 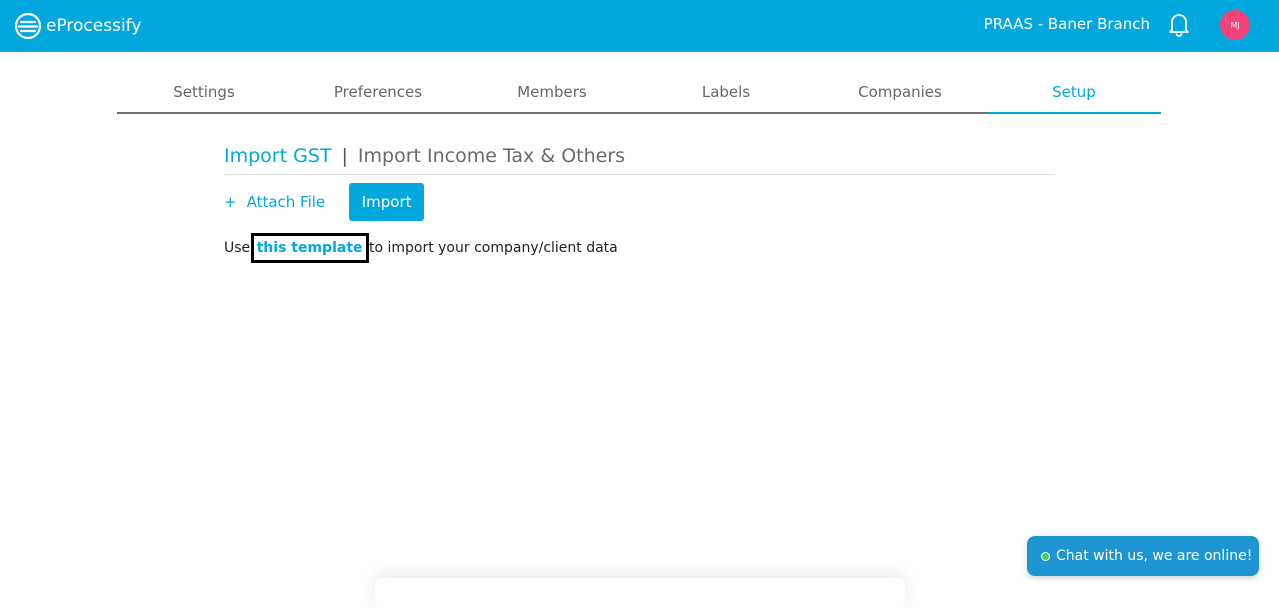 I want to click on import-button: Import, so click(x=387, y=202).